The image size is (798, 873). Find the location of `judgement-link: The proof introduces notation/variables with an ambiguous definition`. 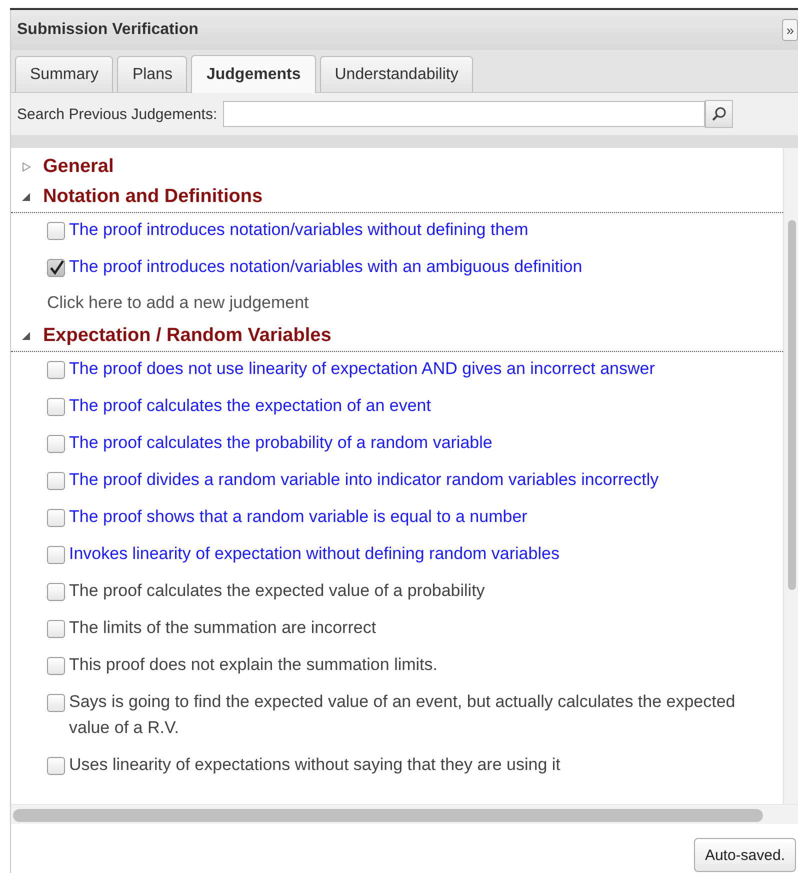

judgement-link: The proof introduces notation/variables with an ambiguous definition is located at coordinates (325, 267).